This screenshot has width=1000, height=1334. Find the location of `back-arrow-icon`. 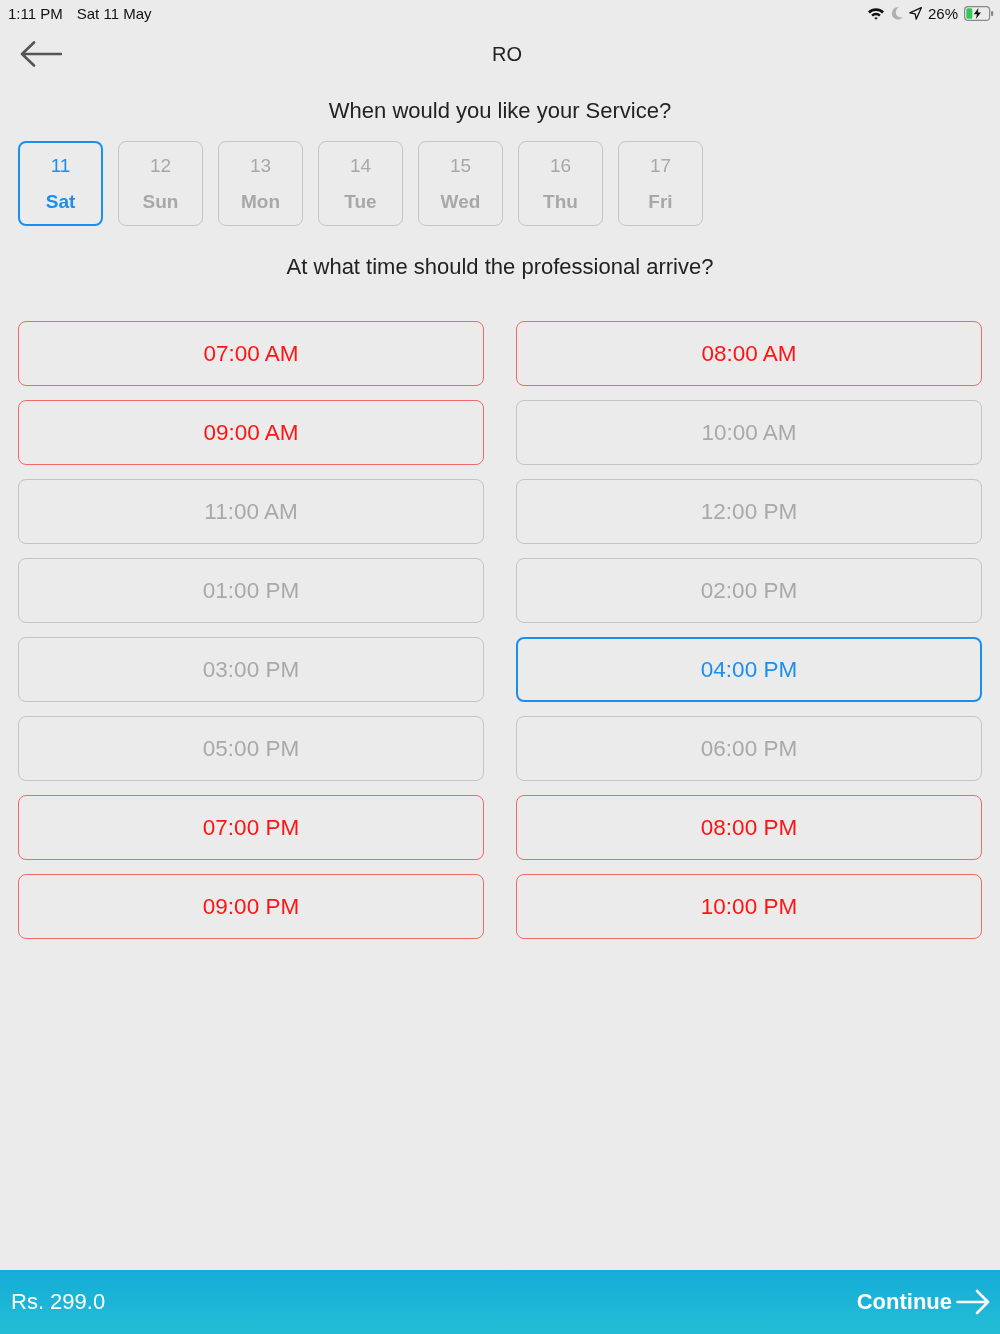

back-arrow-icon is located at coordinates (41, 54).